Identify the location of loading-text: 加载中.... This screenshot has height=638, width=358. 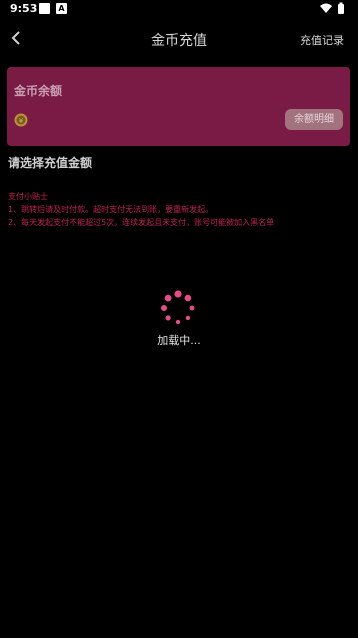
(179, 340).